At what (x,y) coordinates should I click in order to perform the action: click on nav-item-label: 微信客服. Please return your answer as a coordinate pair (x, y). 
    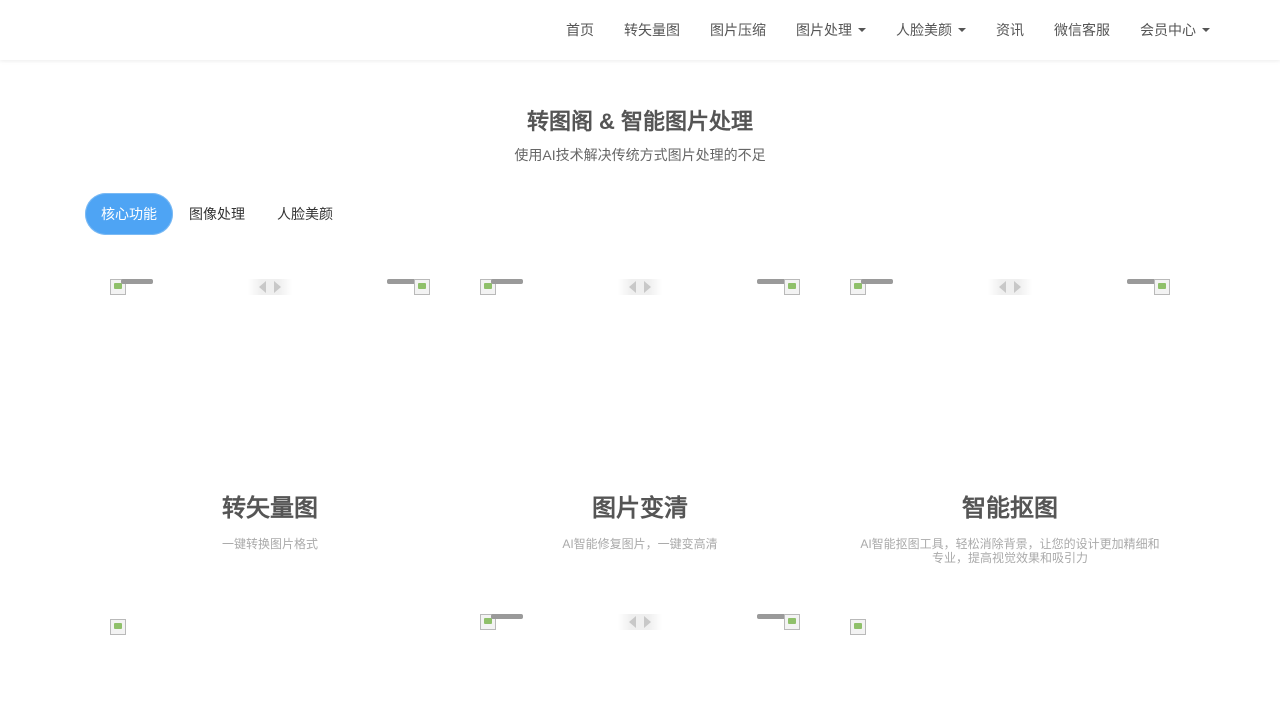
    Looking at the image, I should click on (1082, 30).